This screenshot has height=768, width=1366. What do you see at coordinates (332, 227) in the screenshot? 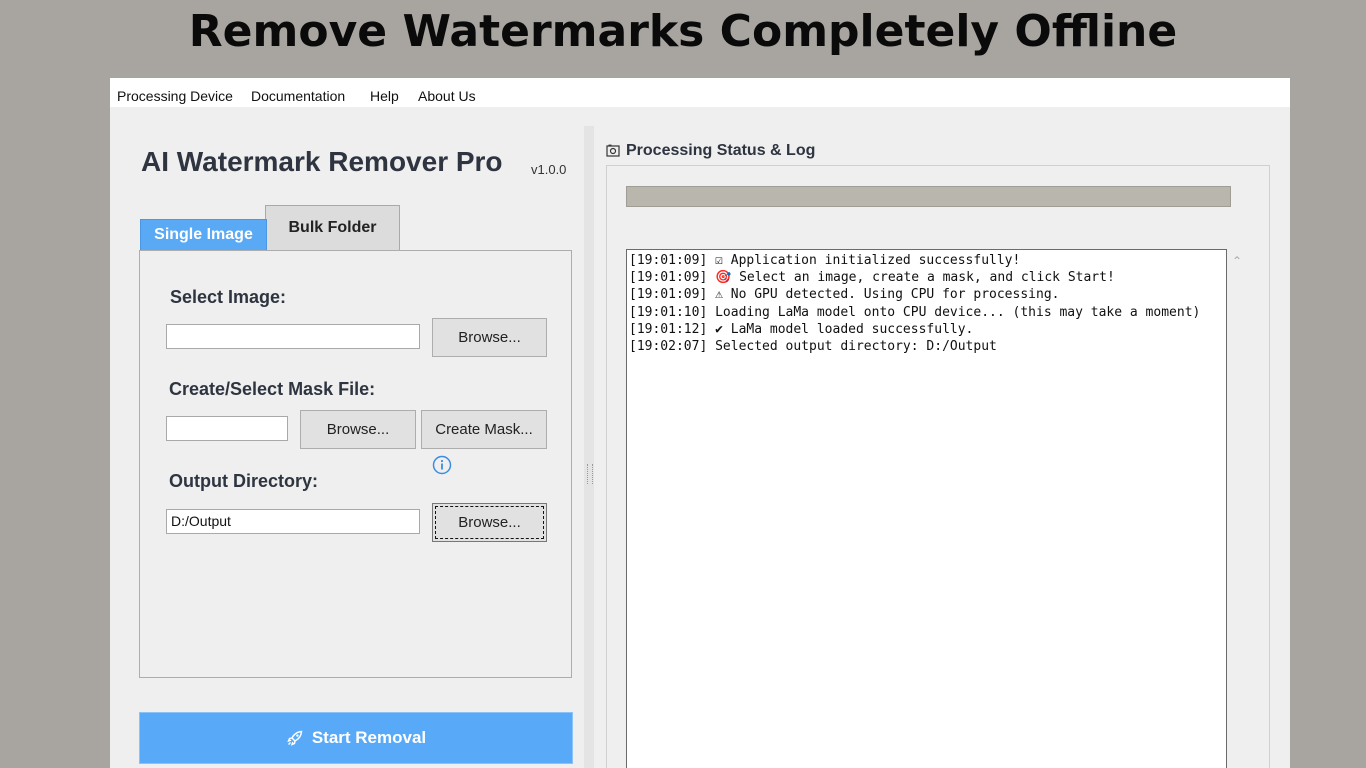
I see `tab-bulk-folder: Bulk Folder` at bounding box center [332, 227].